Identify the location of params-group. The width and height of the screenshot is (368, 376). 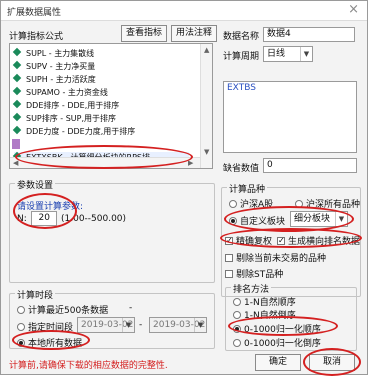
(112, 233).